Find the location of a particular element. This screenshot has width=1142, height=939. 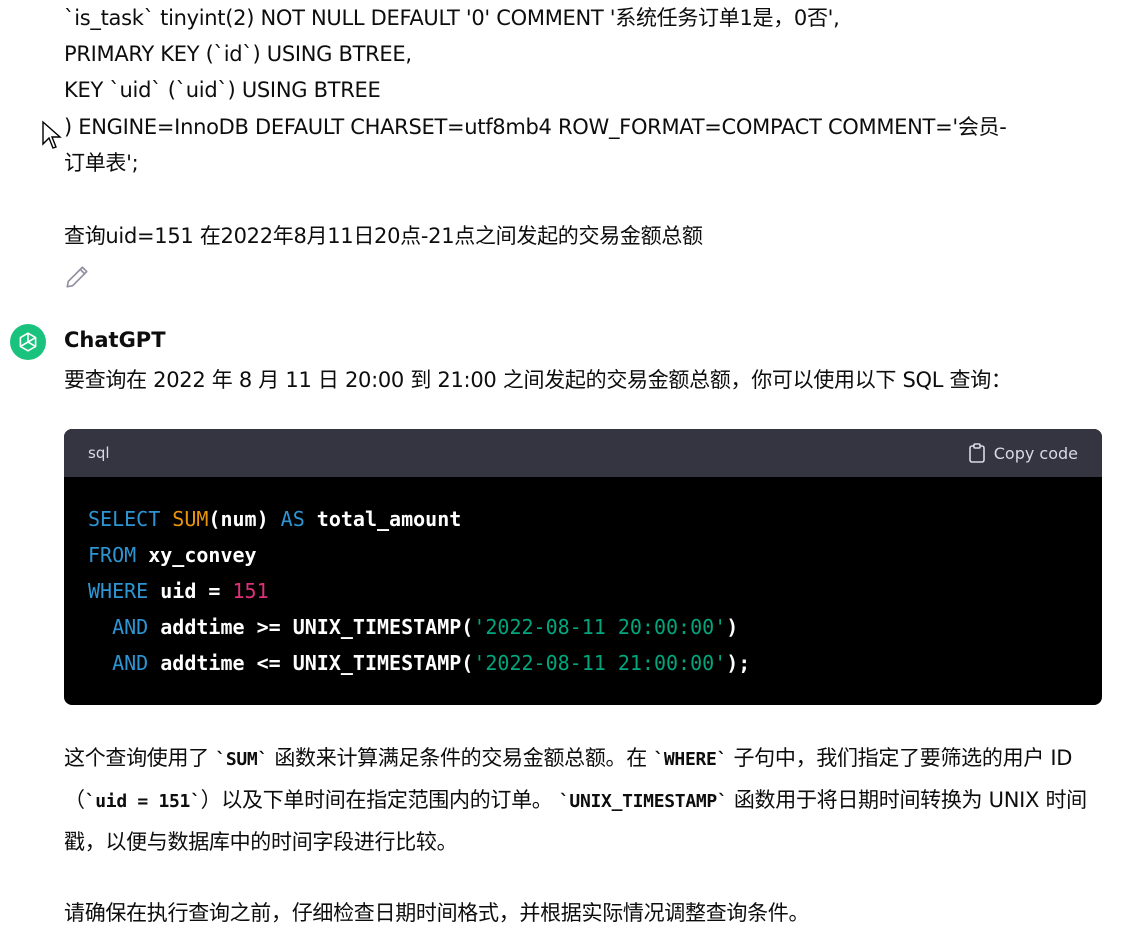

code-token: FROM is located at coordinates (112, 555).